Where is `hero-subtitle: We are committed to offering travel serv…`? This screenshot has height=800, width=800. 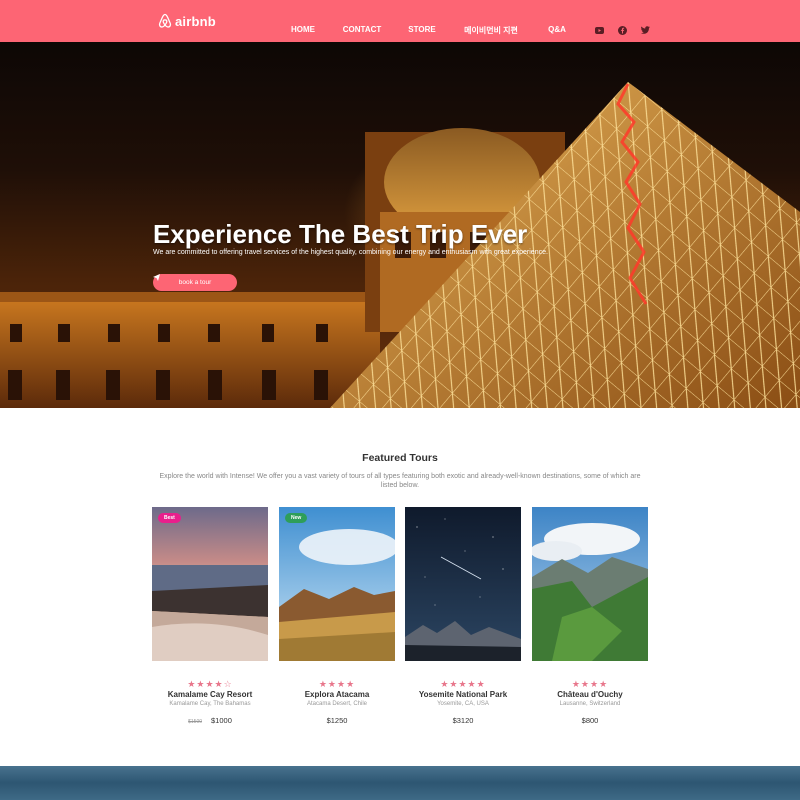
hero-subtitle: We are committed to offering travel serv… is located at coordinates (350, 252).